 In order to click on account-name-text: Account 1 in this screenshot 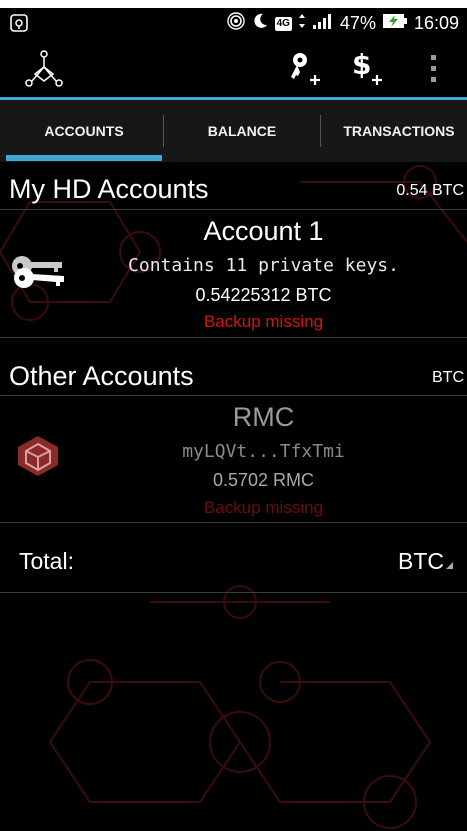, I will do `click(263, 231)`.